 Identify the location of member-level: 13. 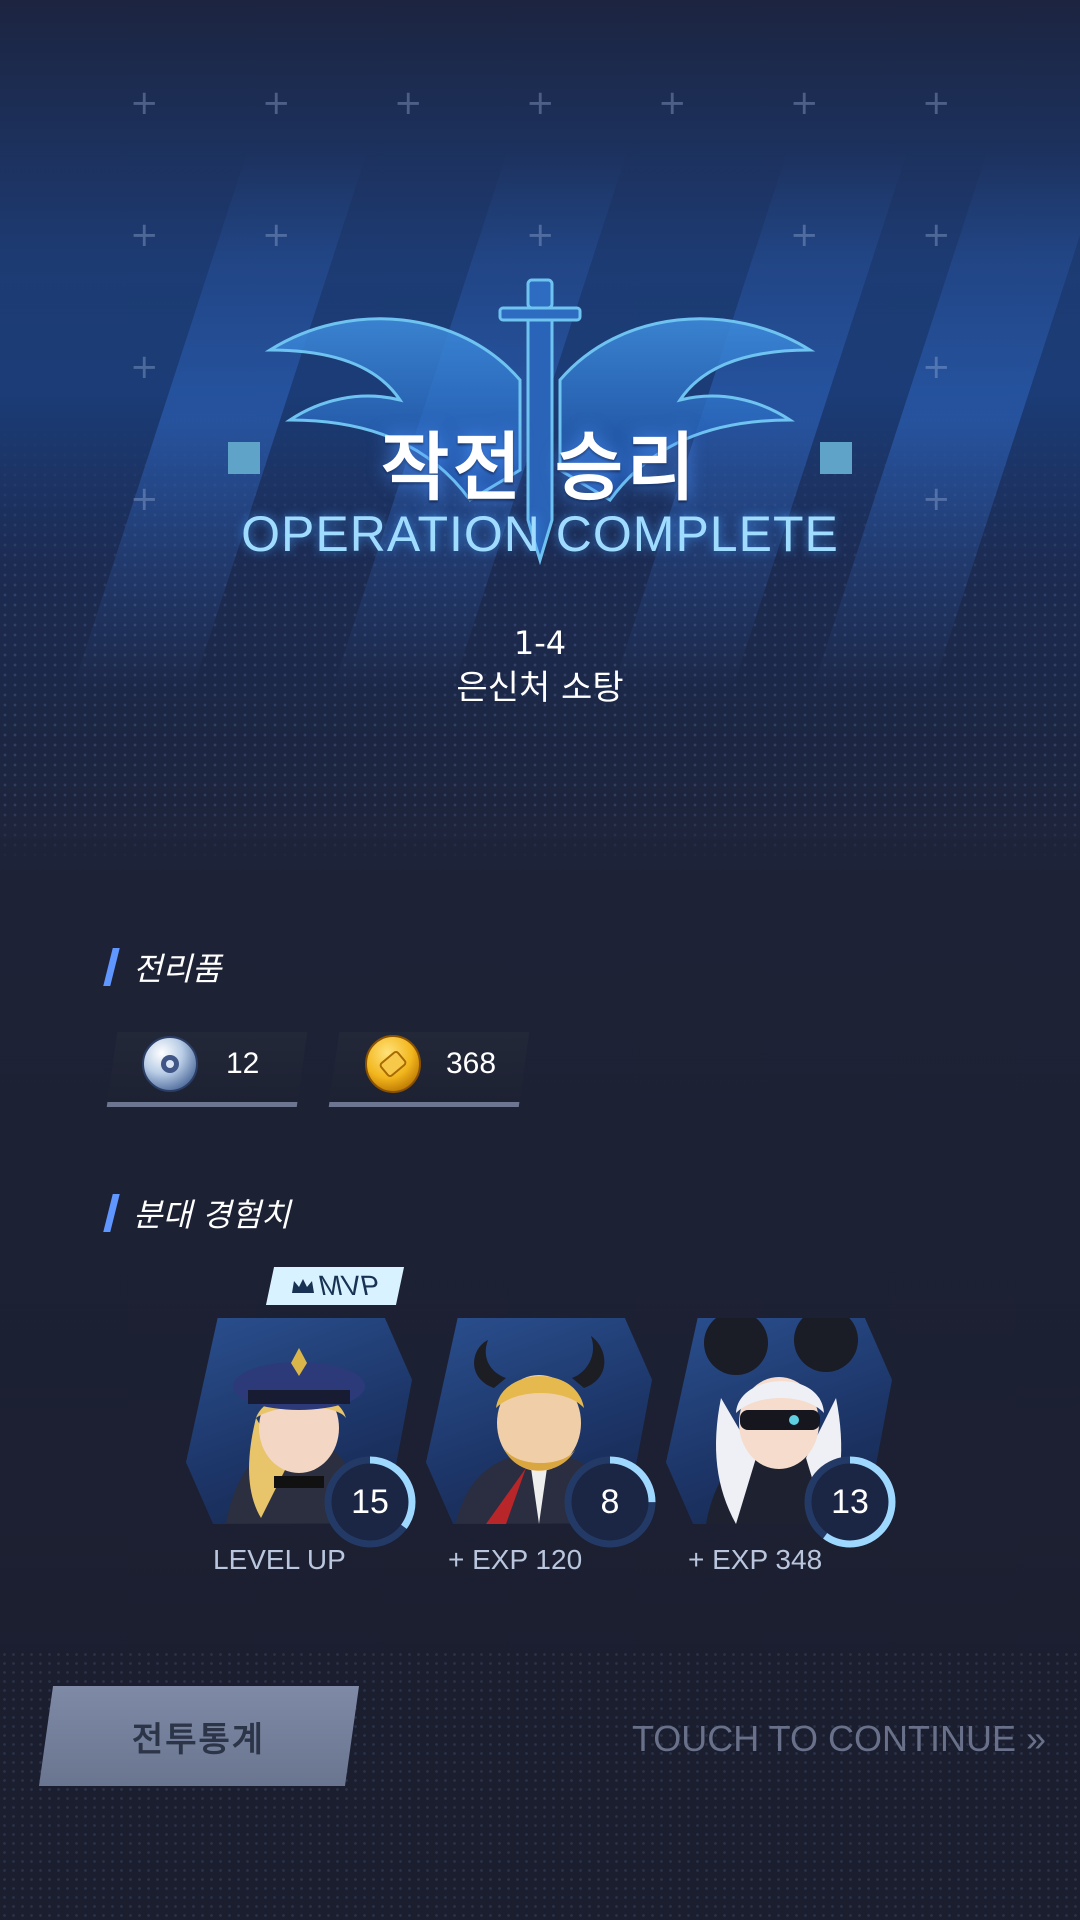
(850, 1501).